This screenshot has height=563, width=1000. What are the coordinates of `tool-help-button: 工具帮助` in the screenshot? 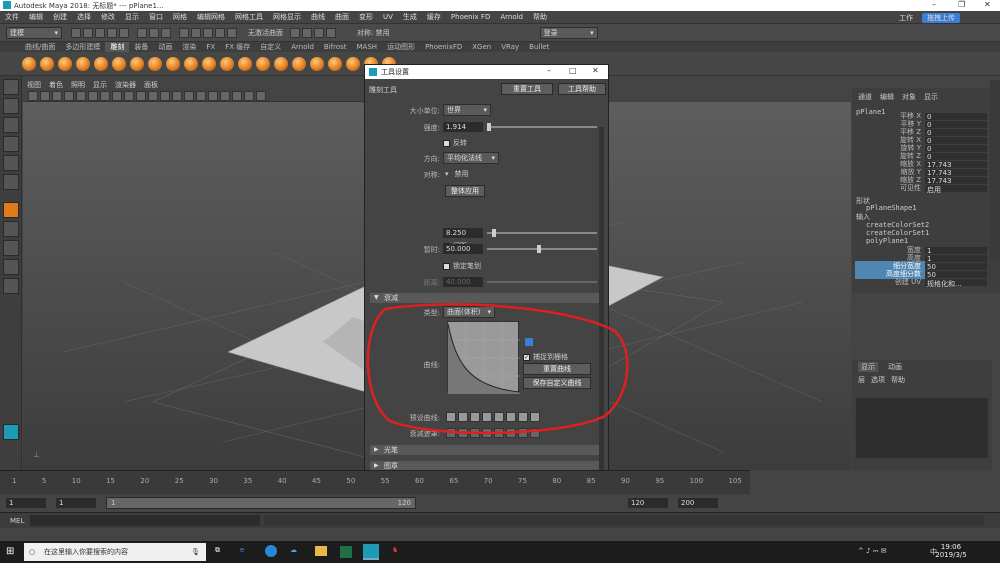 It's located at (582, 89).